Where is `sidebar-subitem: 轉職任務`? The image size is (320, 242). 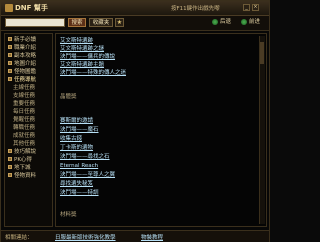 sidebar-subitem: 轉職任務 is located at coordinates (24, 128).